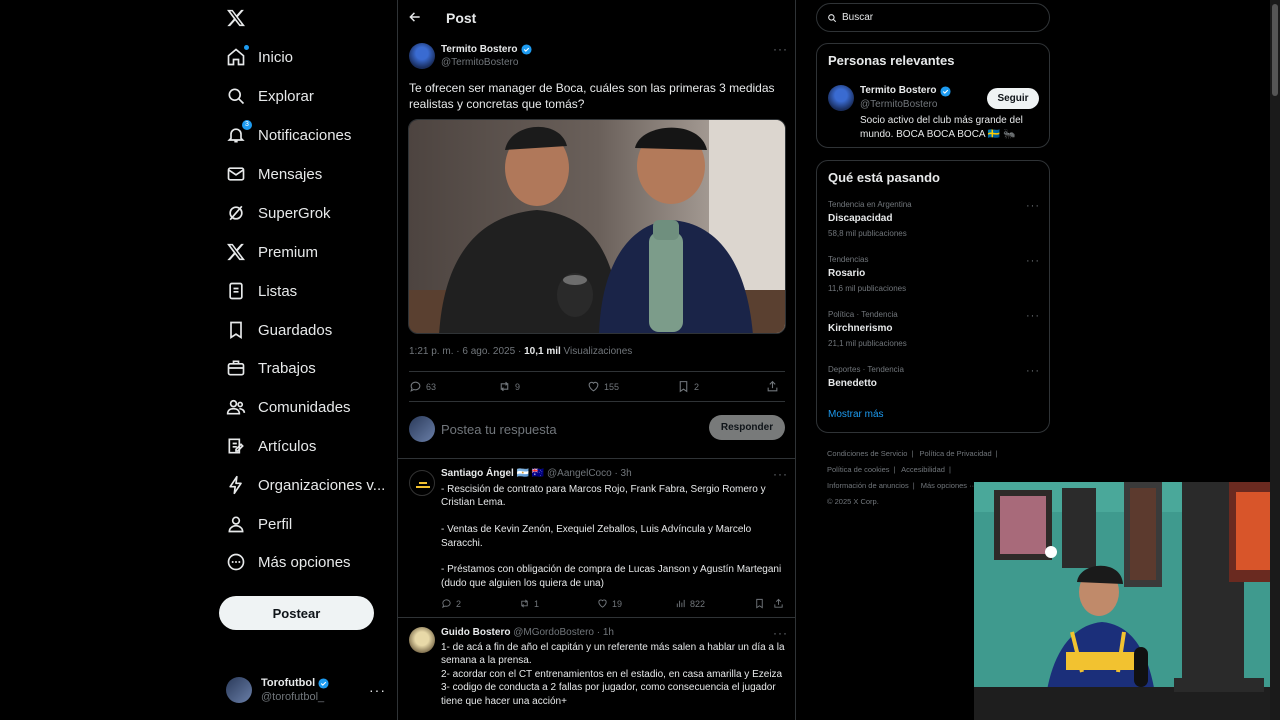 The height and width of the screenshot is (720, 1280). I want to click on nav-home: Inicio, so click(259, 57).